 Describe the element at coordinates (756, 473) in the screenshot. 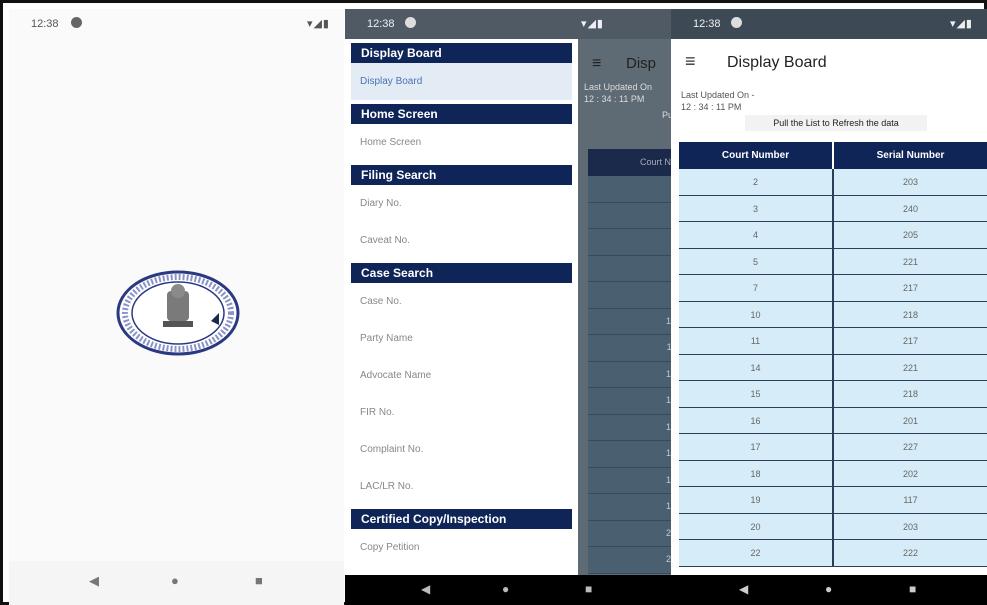

I see `court-number-cell: 18` at that location.